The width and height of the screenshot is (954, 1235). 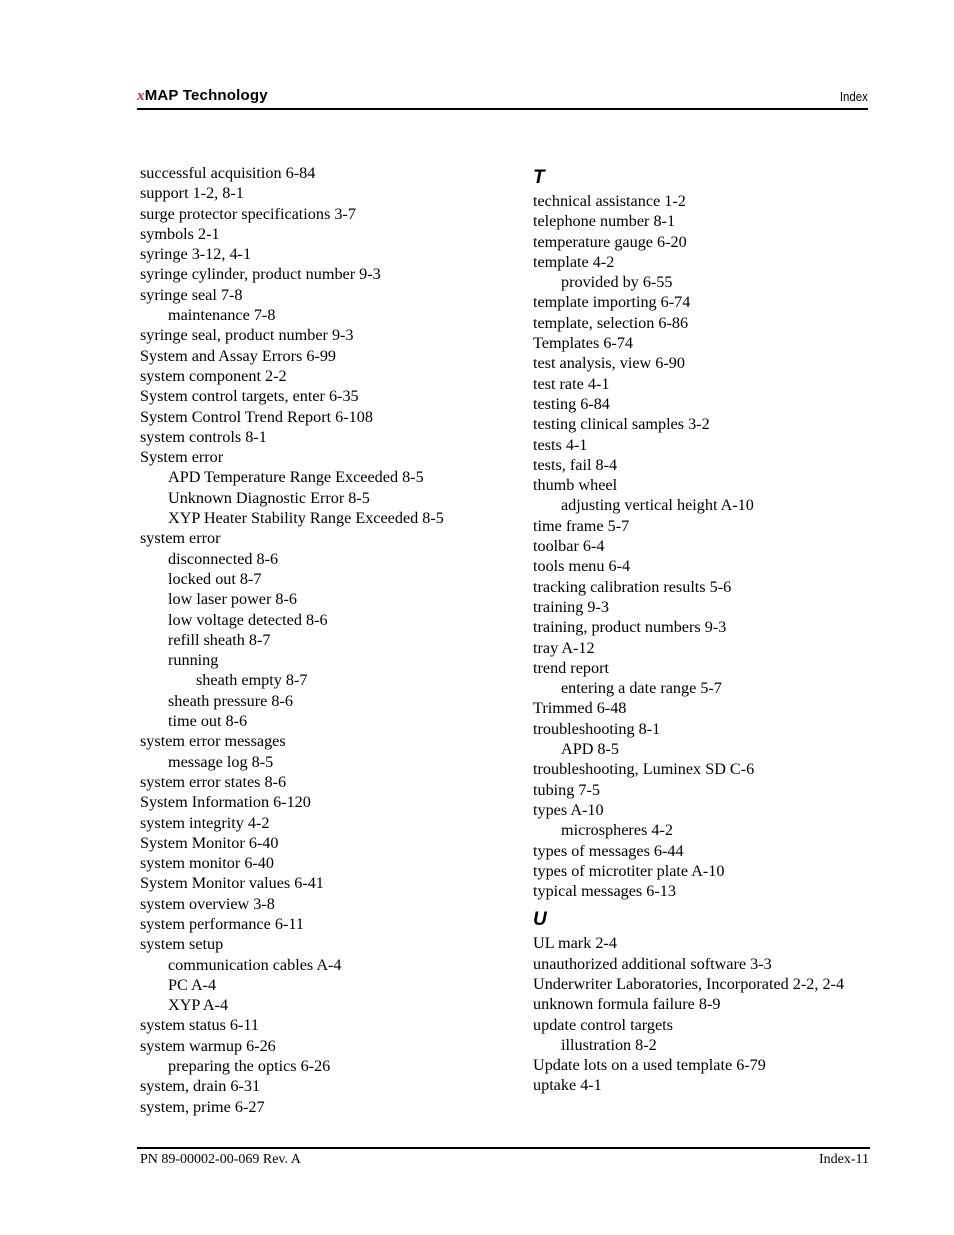 What do you see at coordinates (502, 109) in the screenshot?
I see `header-divider` at bounding box center [502, 109].